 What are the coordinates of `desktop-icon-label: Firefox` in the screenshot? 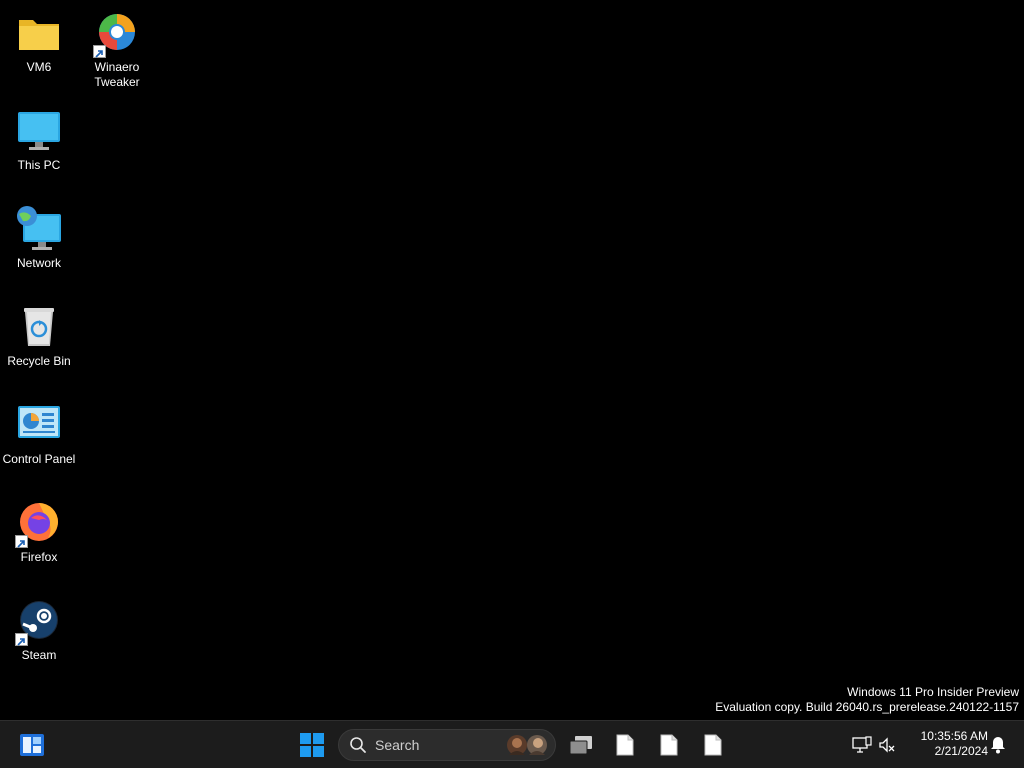 It's located at (39, 557).